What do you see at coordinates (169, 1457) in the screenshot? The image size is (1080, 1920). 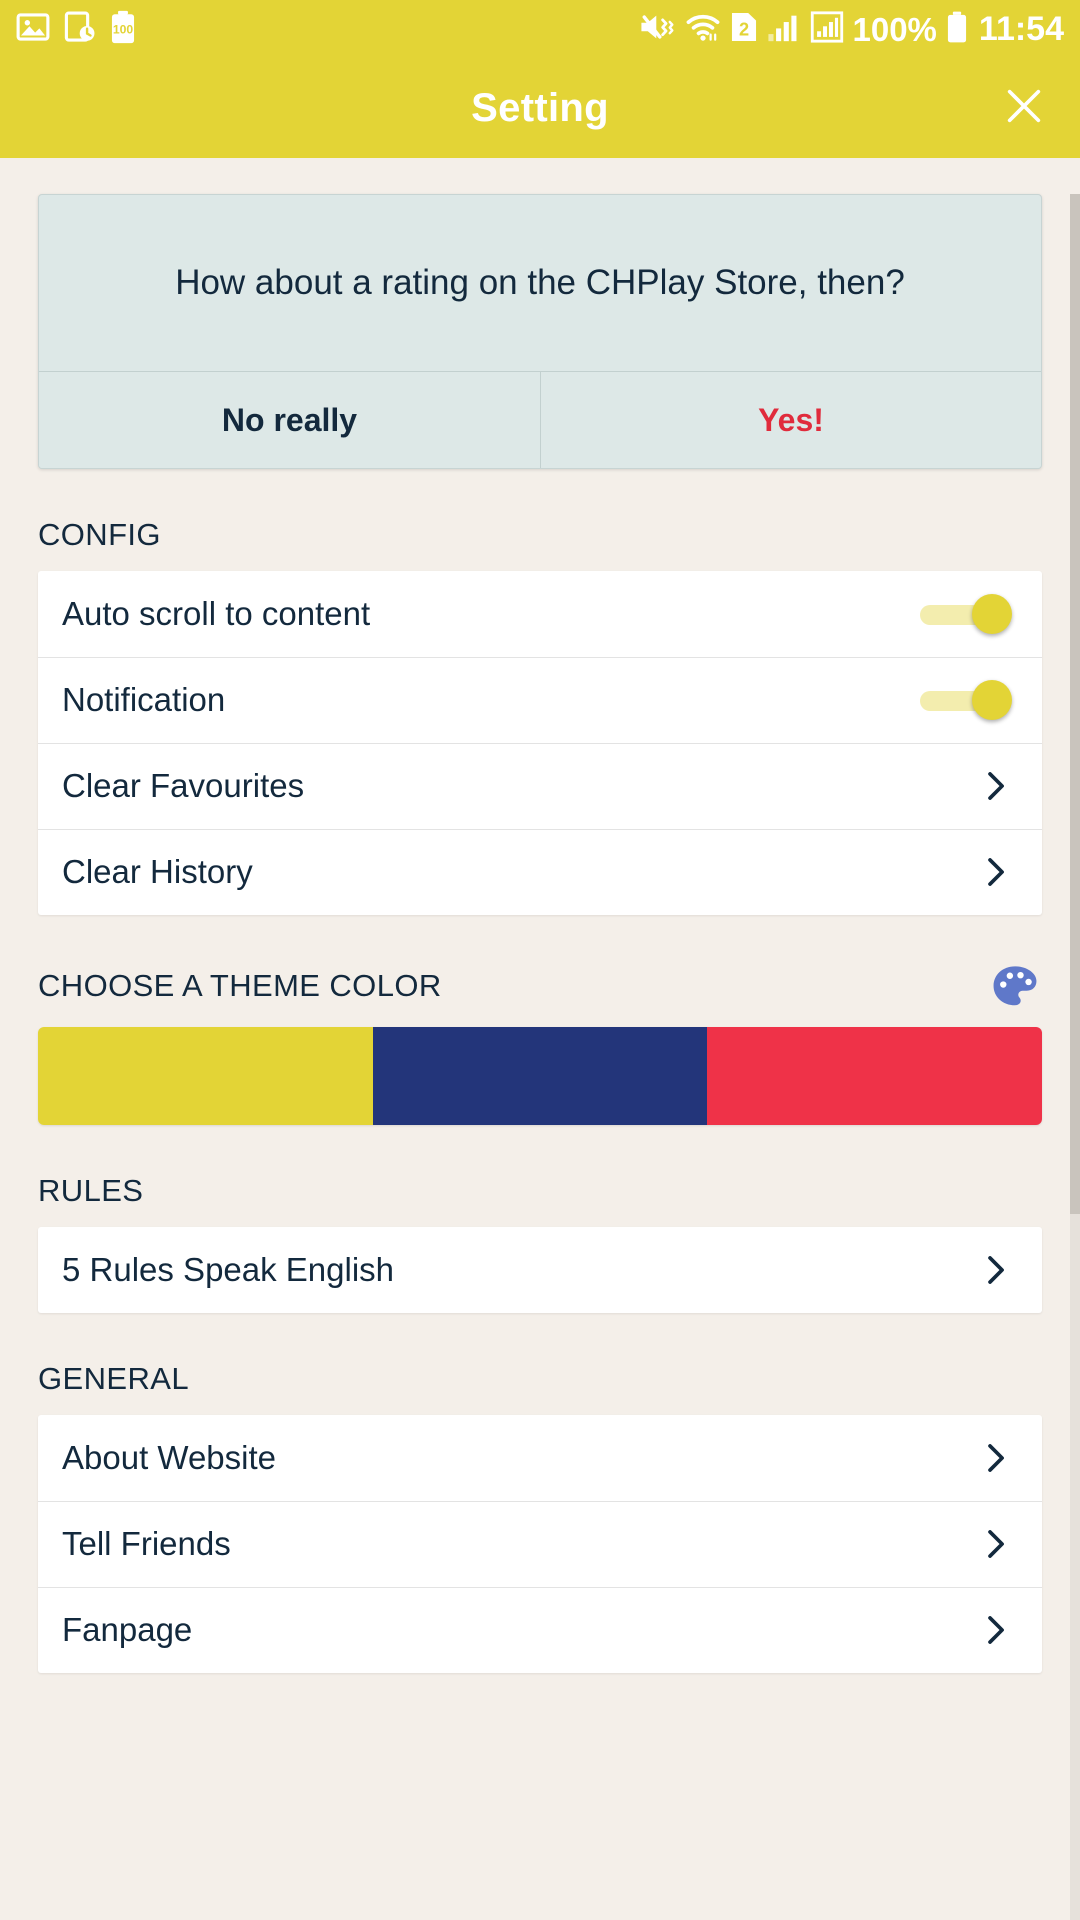 I see `row-label: About Website` at bounding box center [169, 1457].